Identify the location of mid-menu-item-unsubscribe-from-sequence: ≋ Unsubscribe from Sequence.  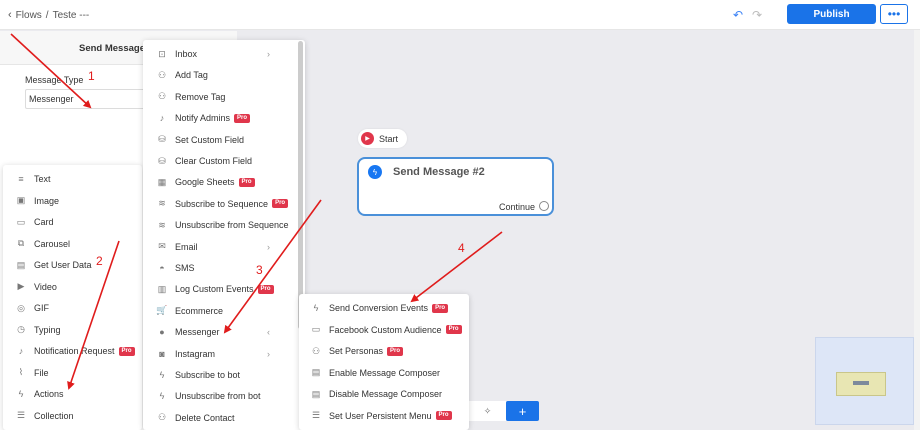
(224, 225).